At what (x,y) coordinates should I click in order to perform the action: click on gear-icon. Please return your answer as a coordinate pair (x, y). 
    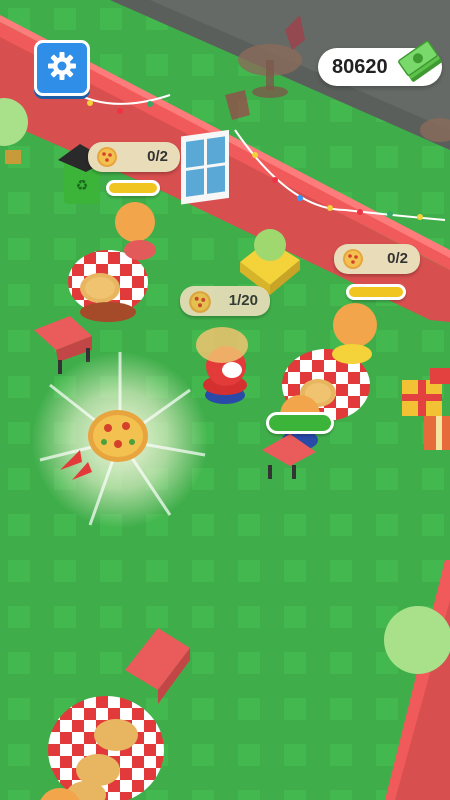
    Looking at the image, I should click on (62, 68).